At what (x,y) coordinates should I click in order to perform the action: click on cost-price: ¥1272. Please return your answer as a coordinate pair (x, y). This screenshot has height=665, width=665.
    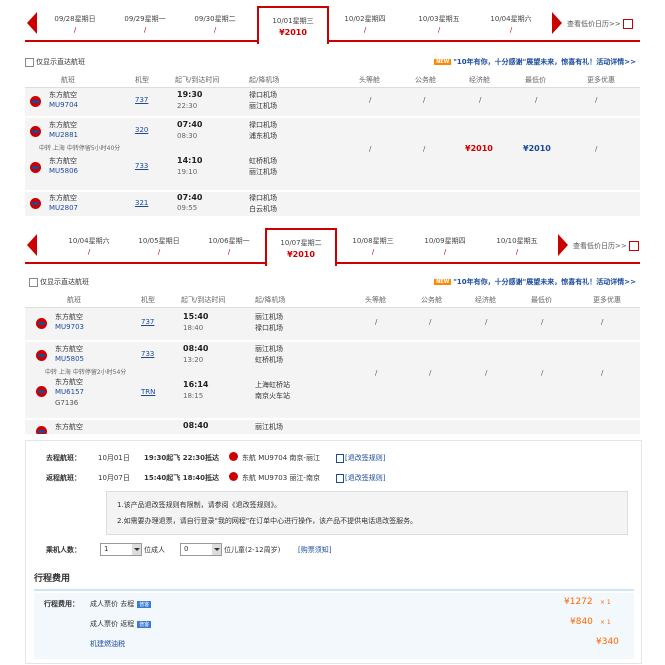
    Looking at the image, I should click on (578, 602).